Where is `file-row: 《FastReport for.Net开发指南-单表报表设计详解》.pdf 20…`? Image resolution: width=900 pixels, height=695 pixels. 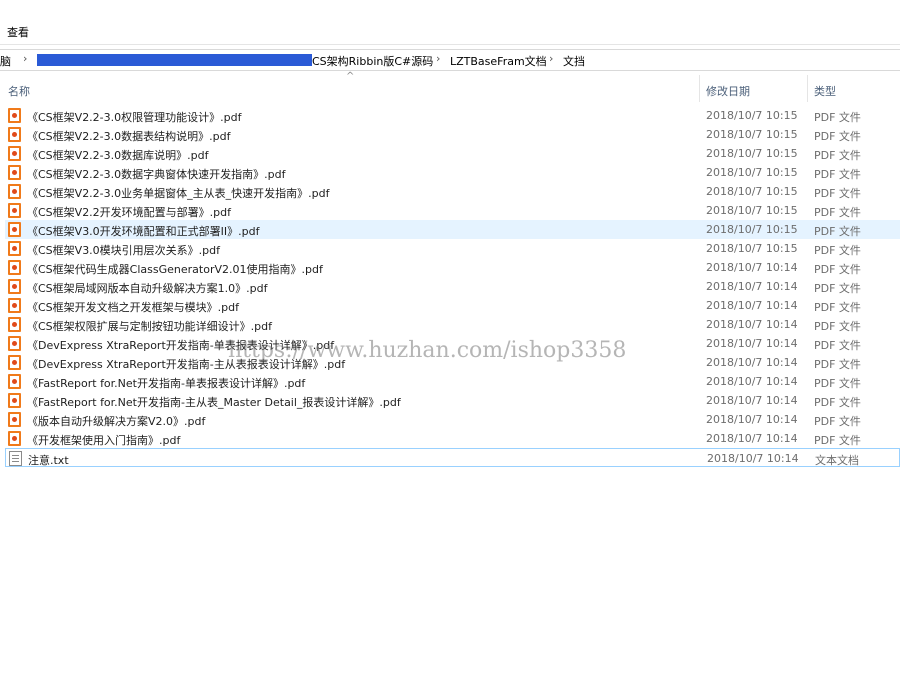 file-row: 《FastReport for.Net开发指南-单表报表设计详解》.pdf 20… is located at coordinates (452, 381).